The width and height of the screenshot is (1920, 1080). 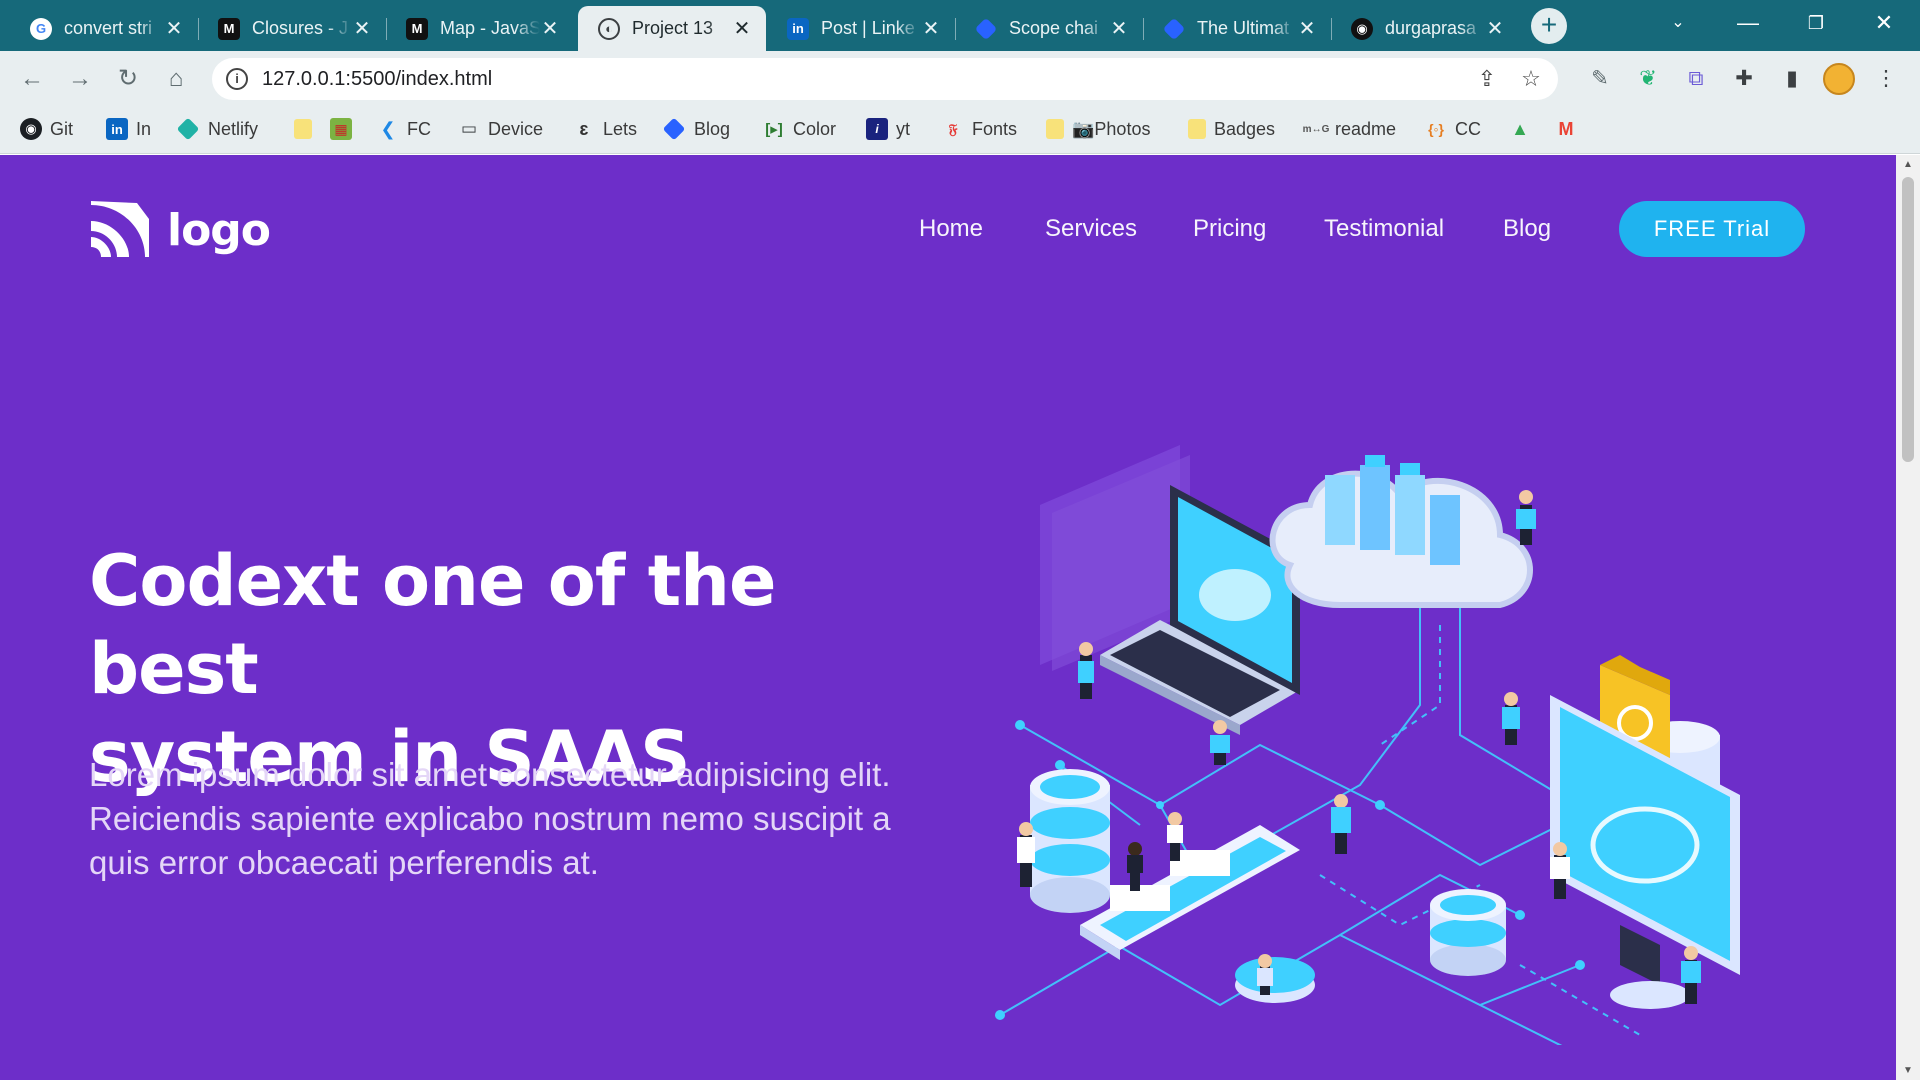 I want to click on nav-home: Home, so click(x=951, y=229).